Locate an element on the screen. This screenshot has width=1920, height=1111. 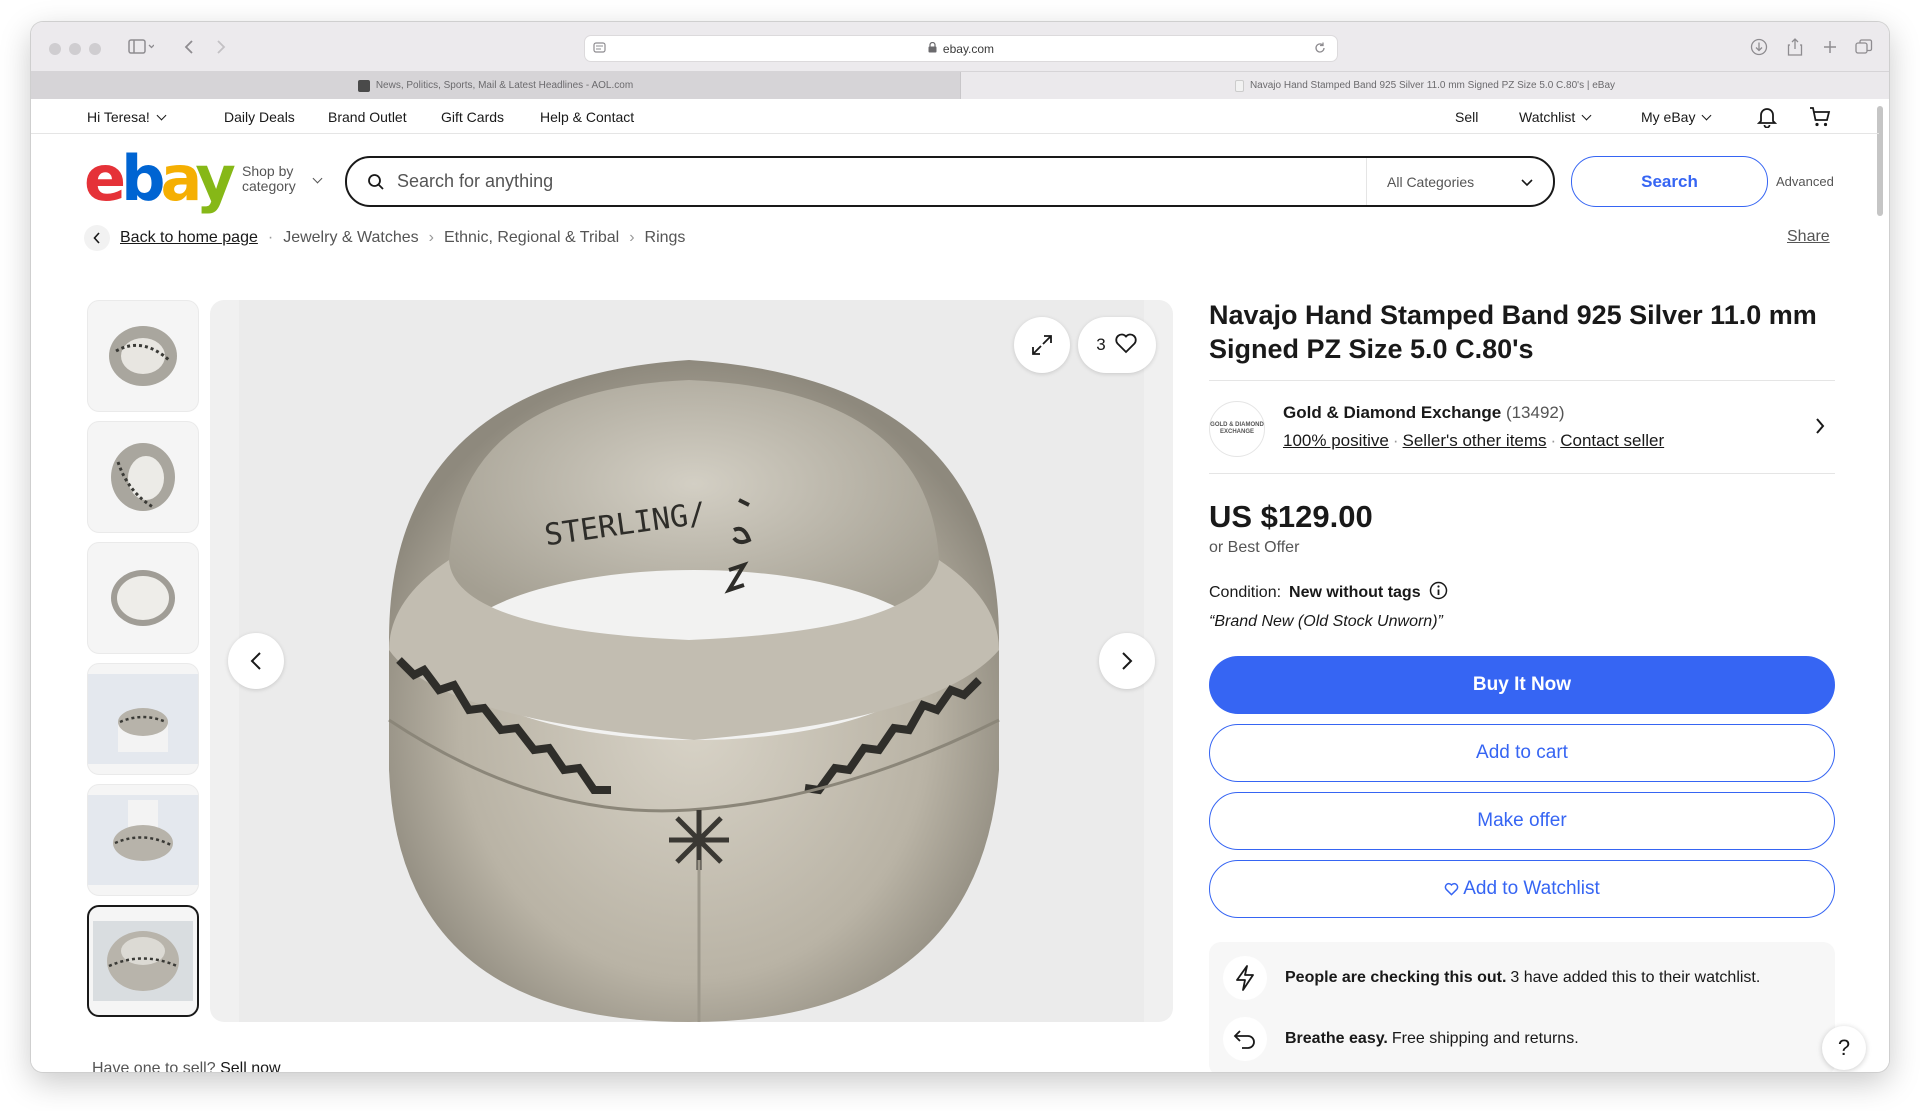
sell-prompt: Have one to sell? Sell now is located at coordinates (186, 1066).